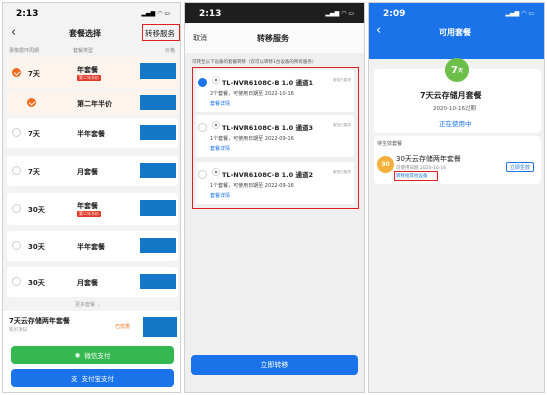 The width and height of the screenshot is (547, 395). I want to click on package-row: 7天 半年套餐, so click(92, 133).